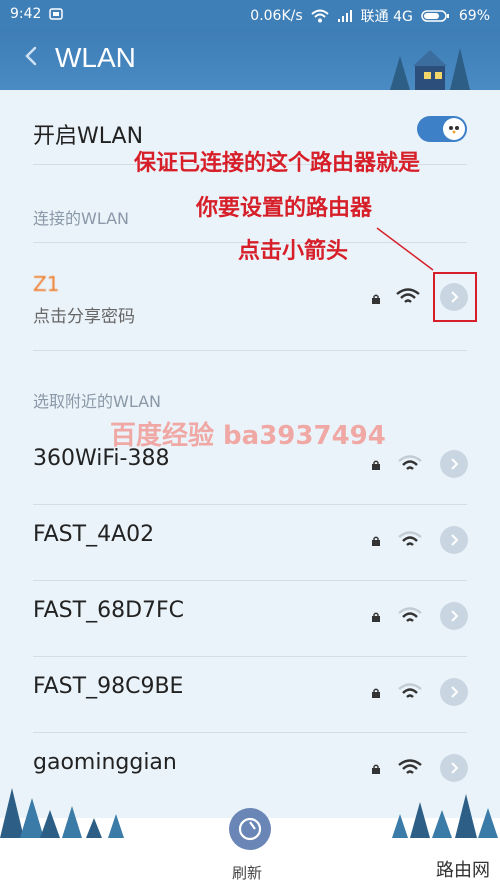 The height and width of the screenshot is (888, 500). What do you see at coordinates (474, 16) in the screenshot?
I see `status-battery: 69%` at bounding box center [474, 16].